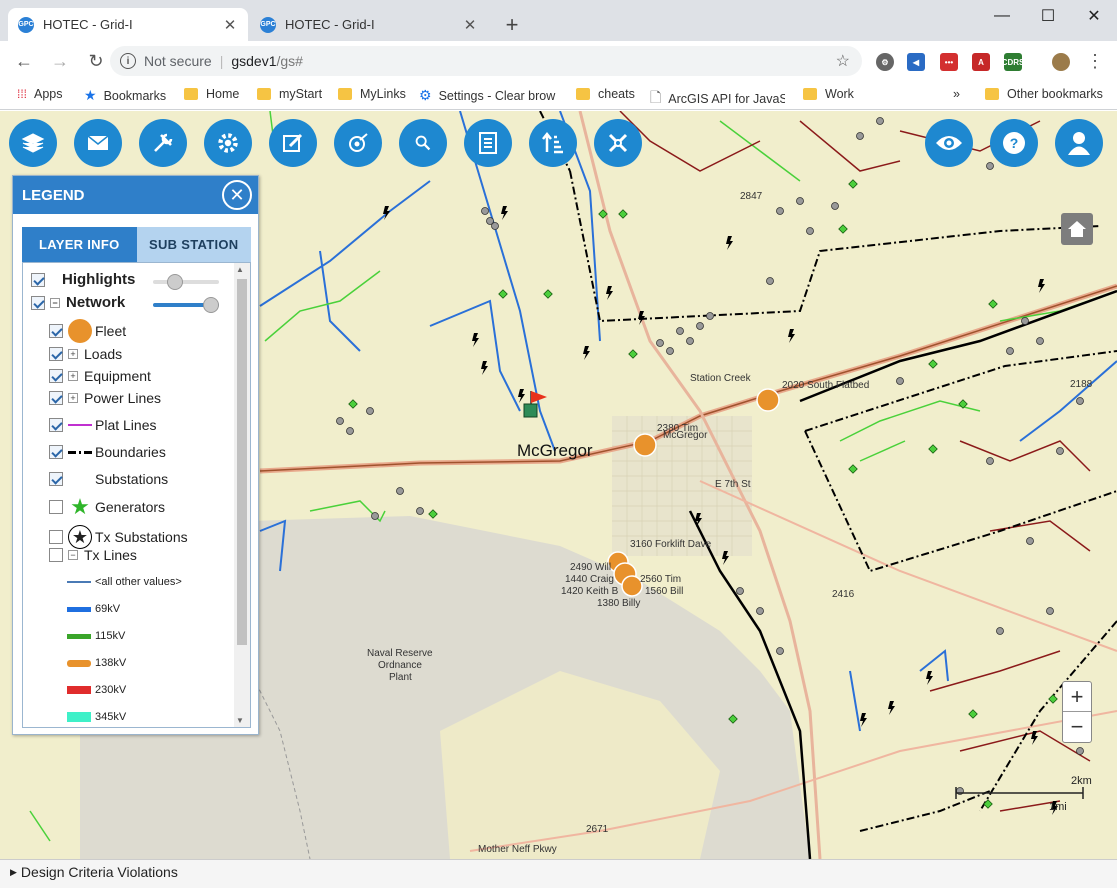  I want to click on highlights-opacity-slider, so click(186, 282).